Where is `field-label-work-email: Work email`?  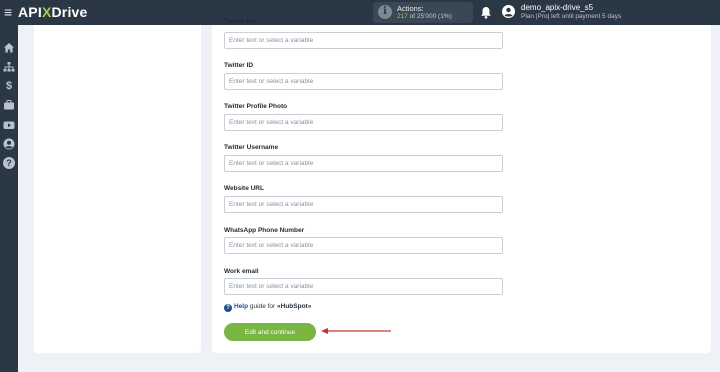 field-label-work-email: Work email is located at coordinates (241, 271).